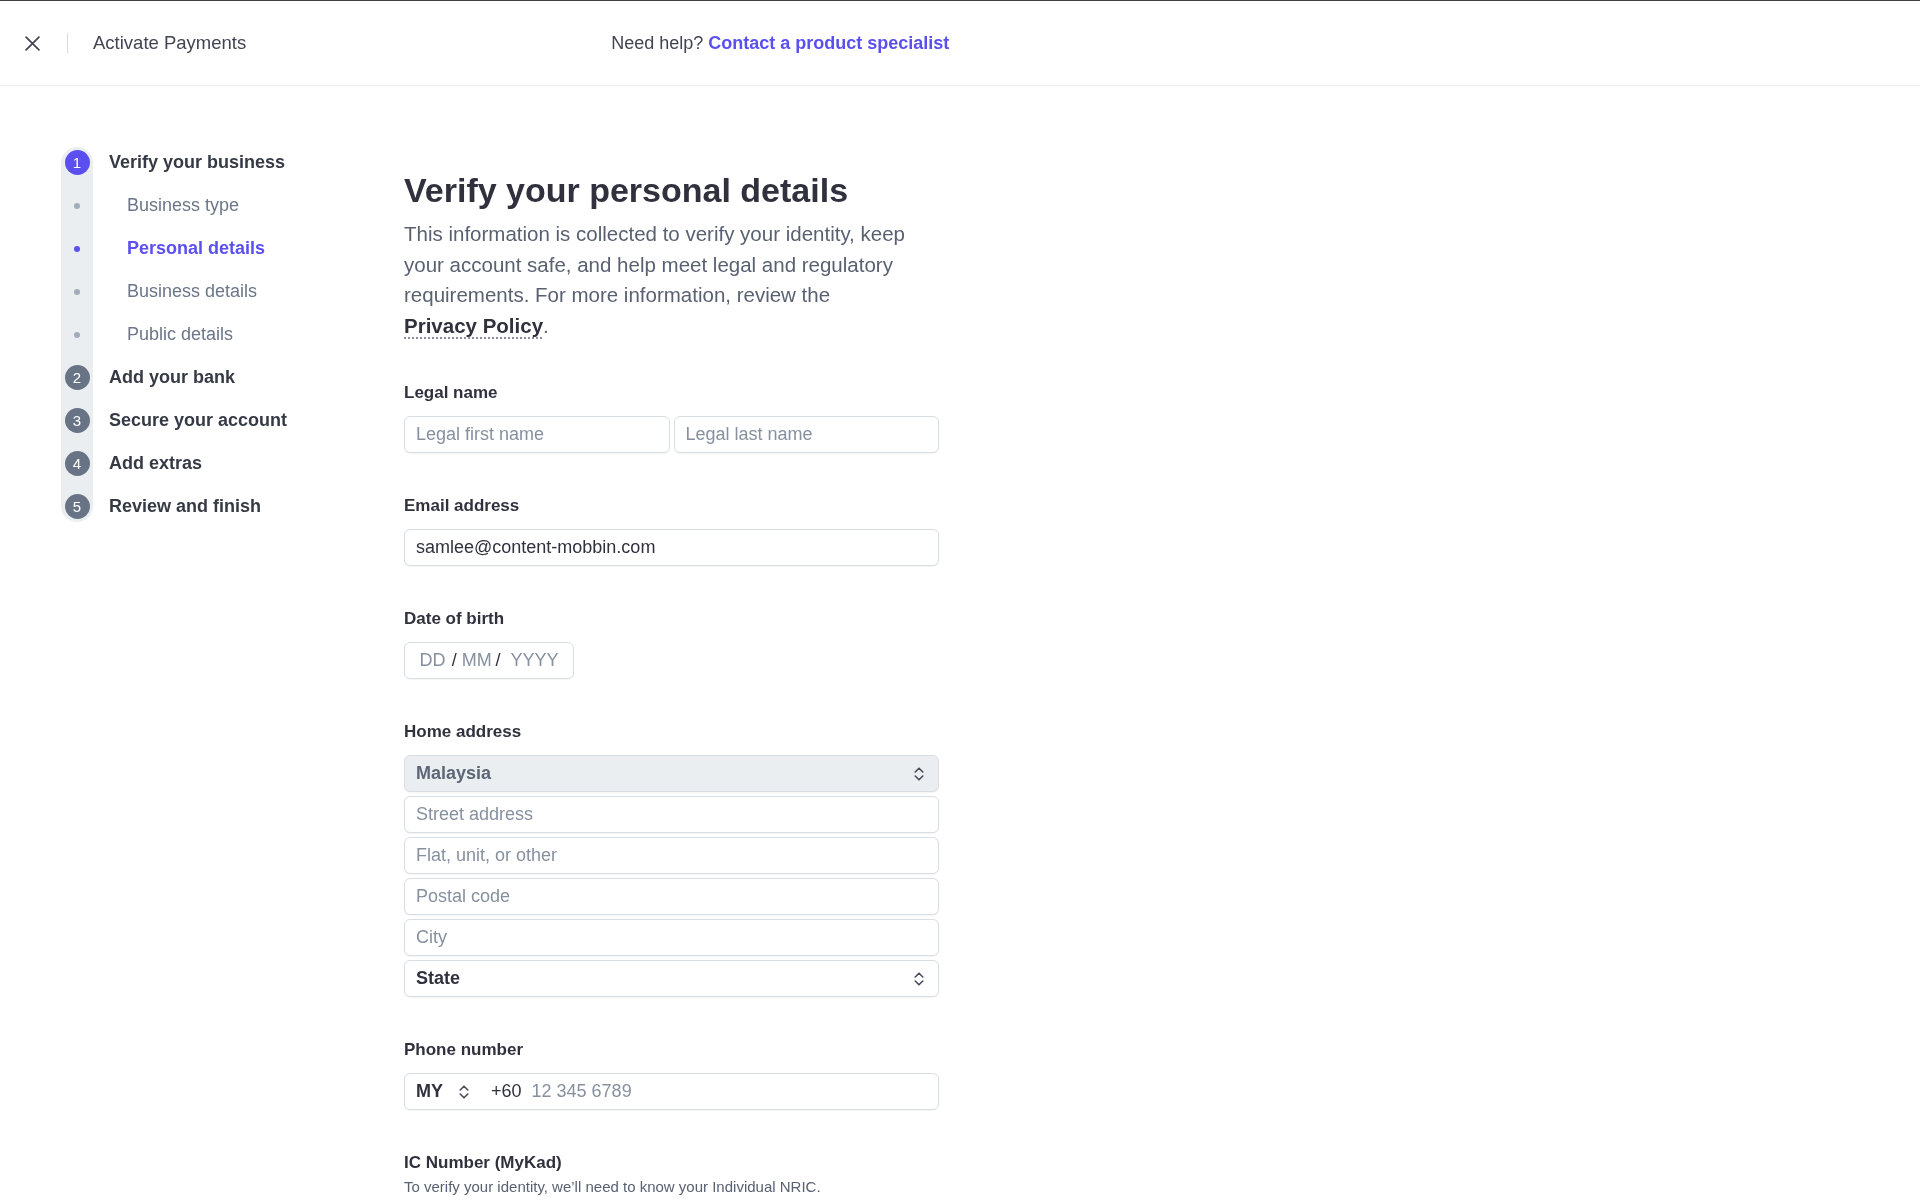 The height and width of the screenshot is (1200, 1920). What do you see at coordinates (170, 43) in the screenshot?
I see `page-title: Activate Payments` at bounding box center [170, 43].